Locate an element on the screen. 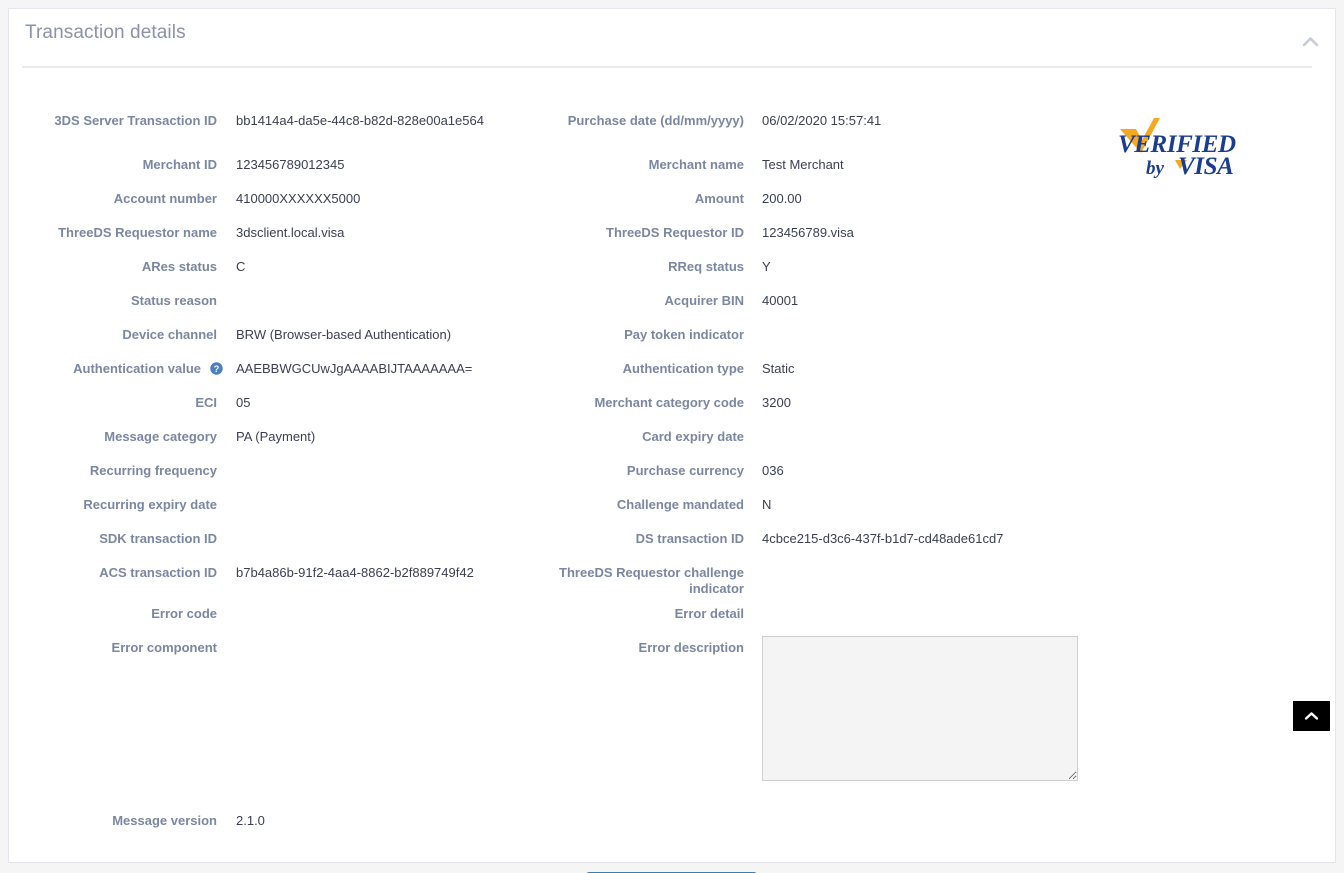 This screenshot has height=873, width=1344. field-value: b7b4a86b-91f2-4aa4-8862-b2f889749f42 is located at coordinates (355, 572).